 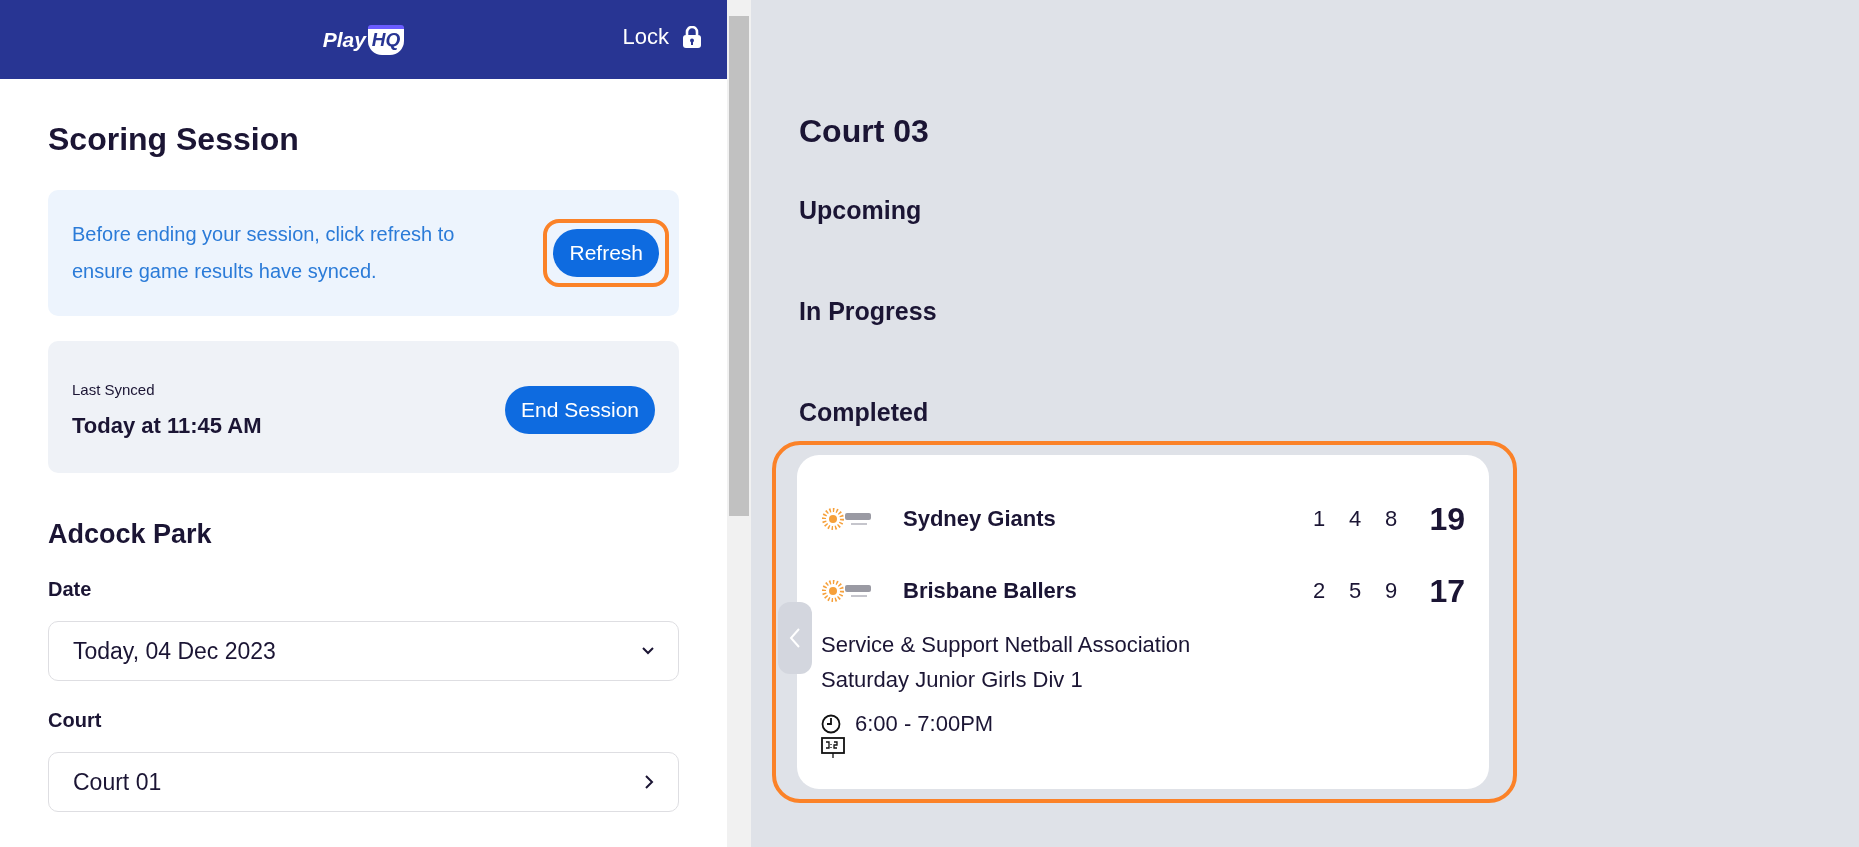 What do you see at coordinates (580, 410) in the screenshot?
I see `end-session-button: End Session` at bounding box center [580, 410].